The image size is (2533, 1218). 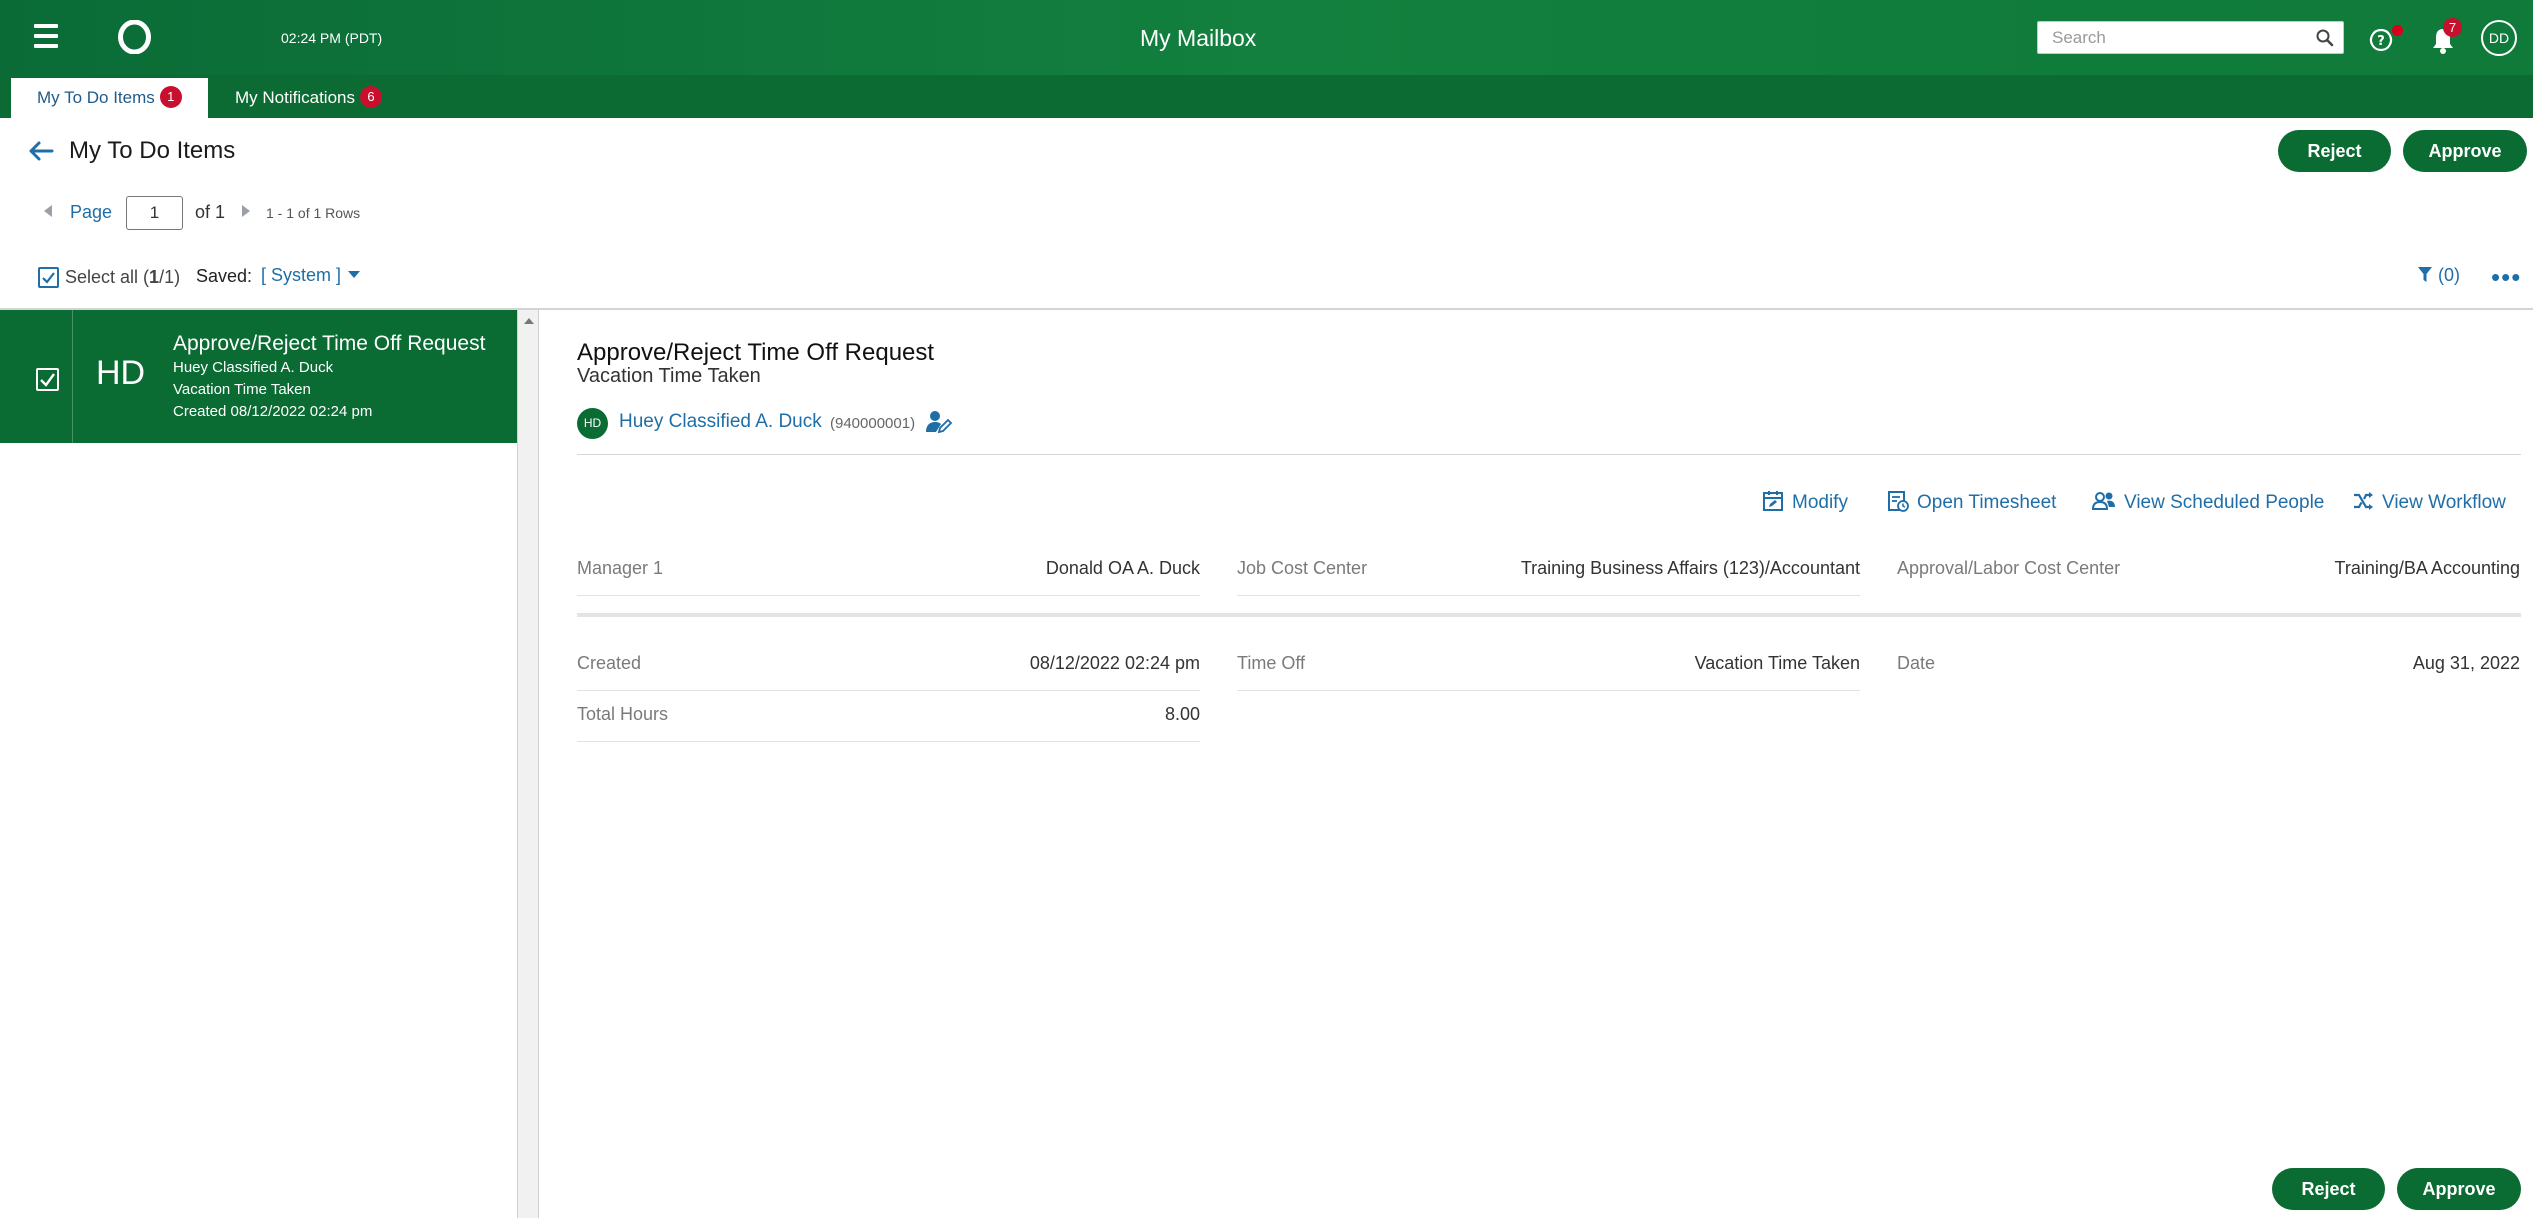 I want to click on menu-icon, so click(x=46, y=37).